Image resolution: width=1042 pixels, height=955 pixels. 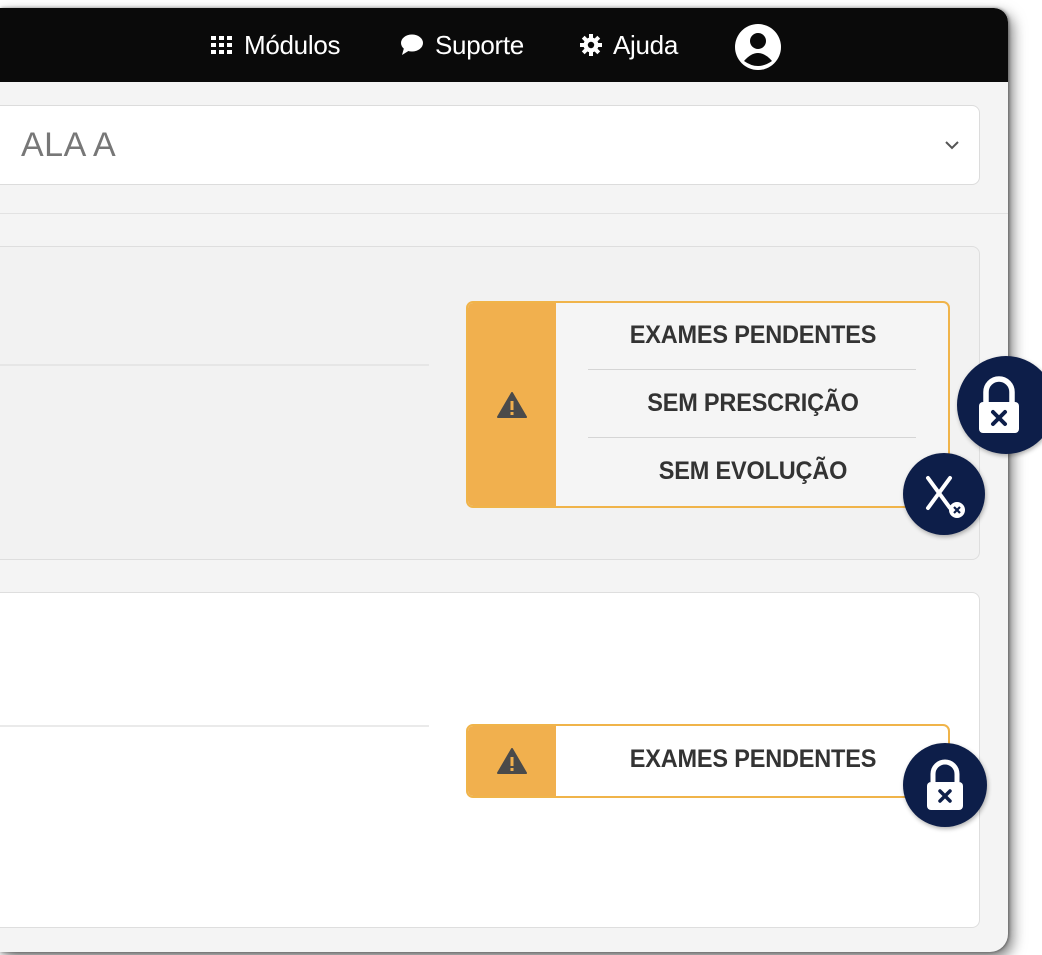 What do you see at coordinates (753, 403) in the screenshot?
I see `alert-item: SEM PRESCRIÇÃO` at bounding box center [753, 403].